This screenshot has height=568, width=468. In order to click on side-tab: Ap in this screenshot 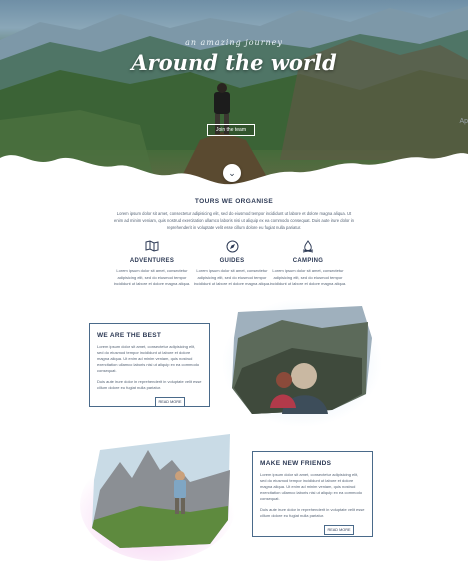, I will do `click(463, 121)`.